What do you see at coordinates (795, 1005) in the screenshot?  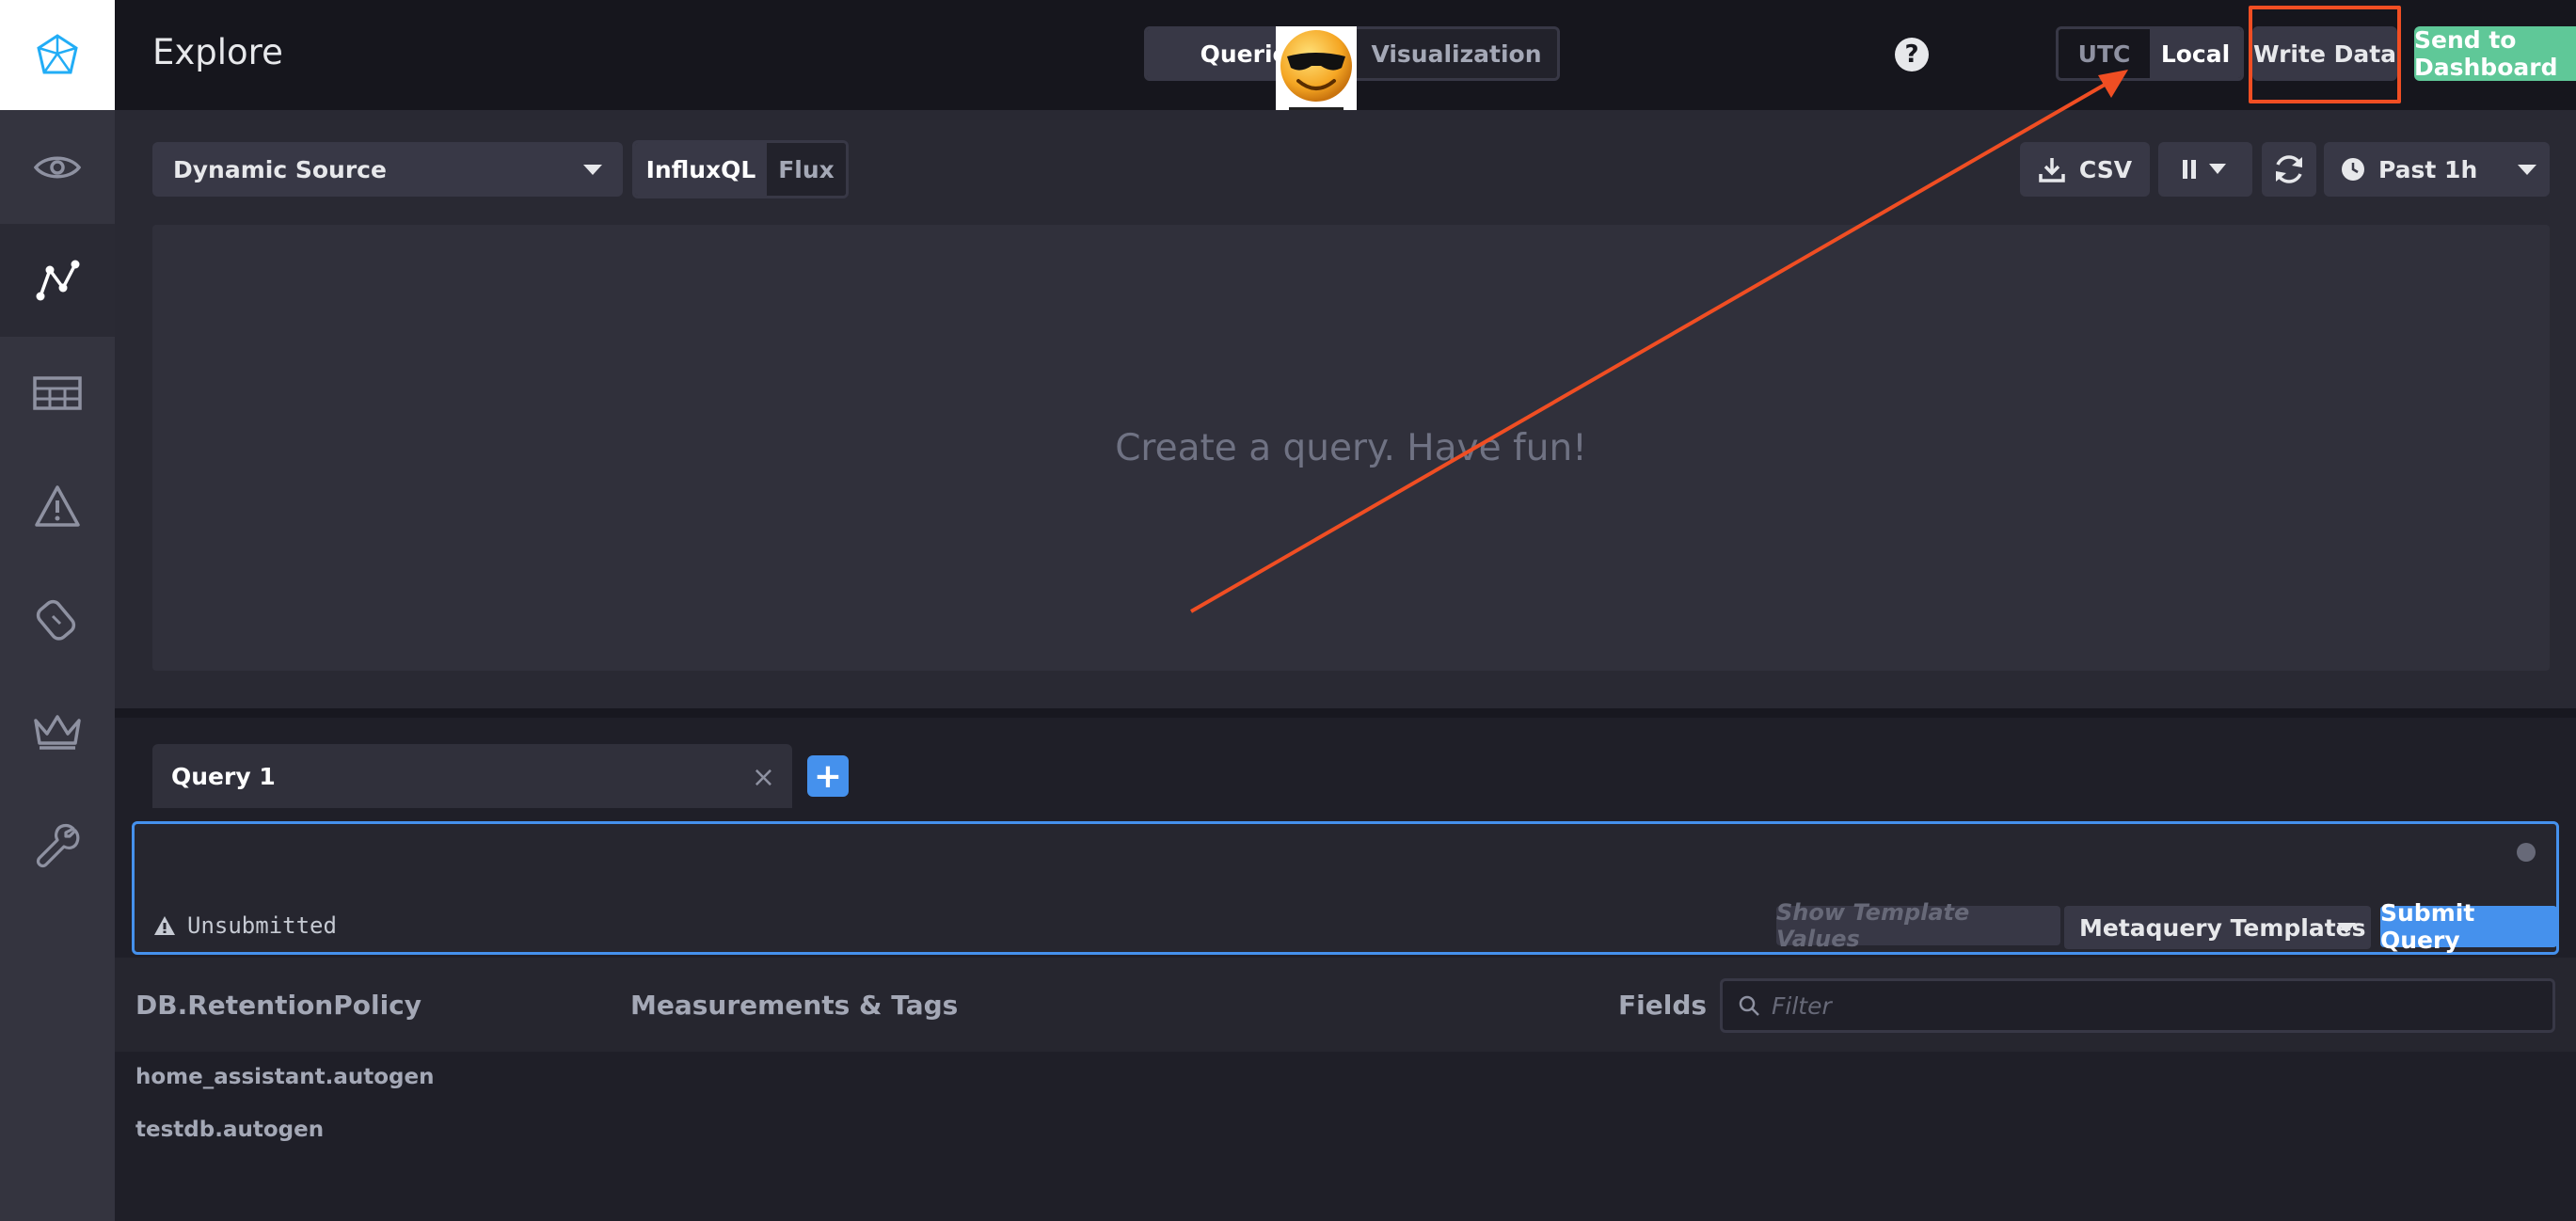 I see `measurements-tags-title: Measurements & Tags` at bounding box center [795, 1005].